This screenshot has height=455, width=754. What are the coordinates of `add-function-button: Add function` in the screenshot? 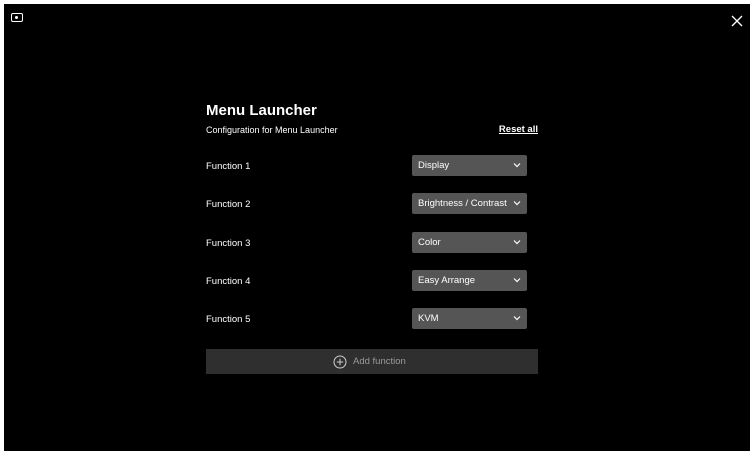 It's located at (372, 361).